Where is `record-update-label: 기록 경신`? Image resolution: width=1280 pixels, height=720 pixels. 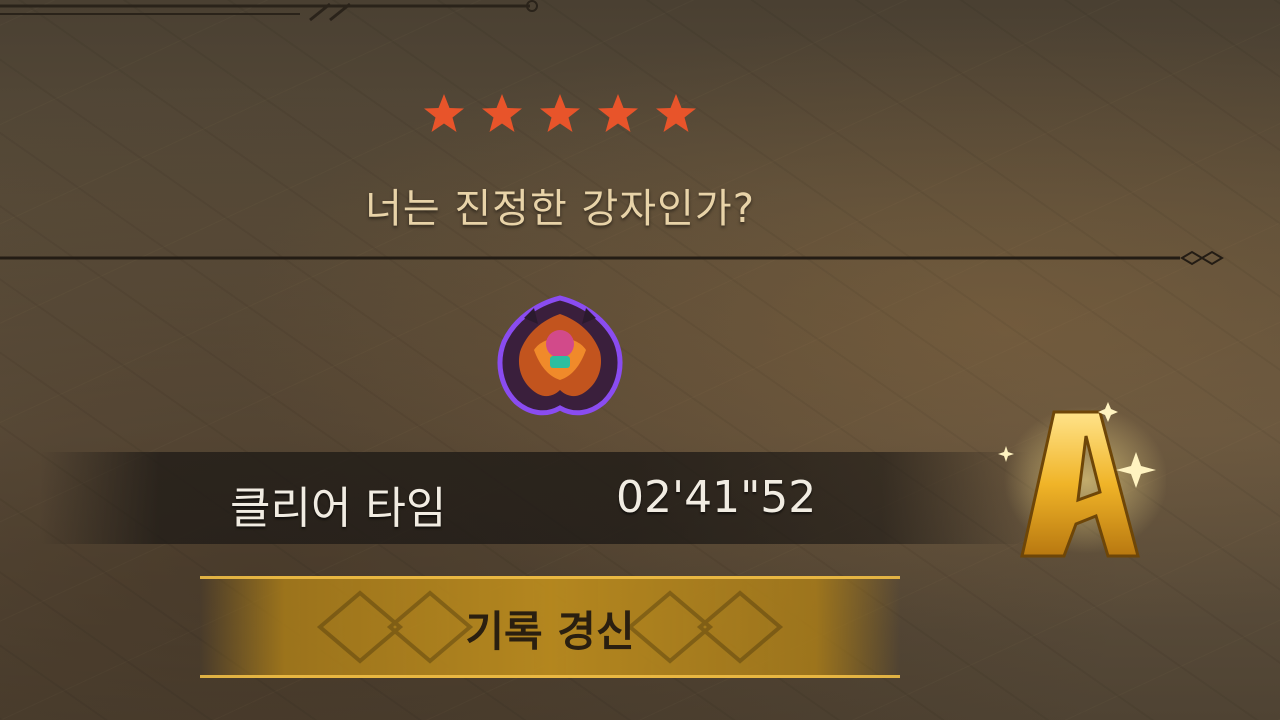
record-update-label: 기록 경신 is located at coordinates (550, 631).